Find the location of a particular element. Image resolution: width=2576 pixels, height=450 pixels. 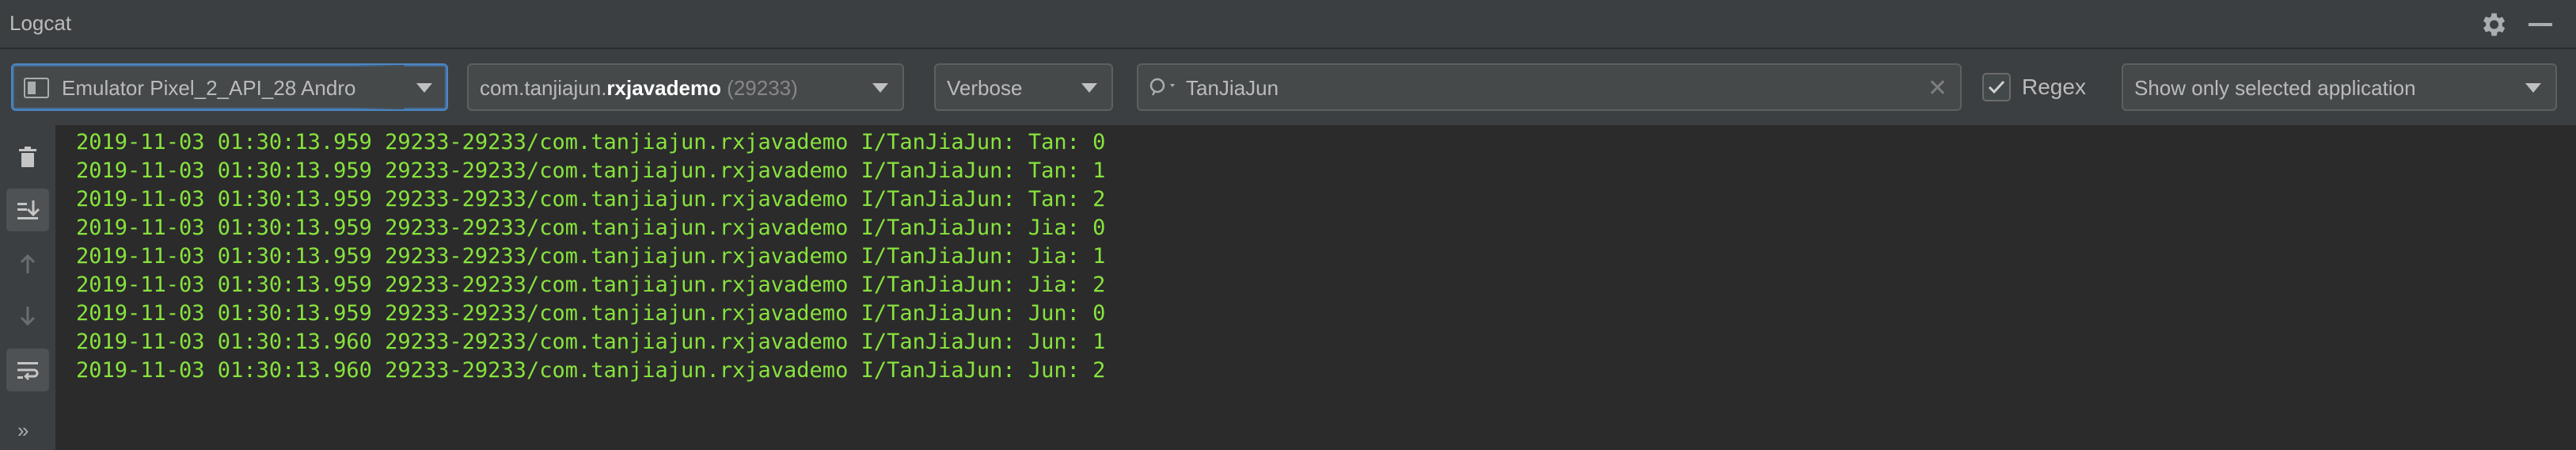

regex-label: Regex is located at coordinates (2054, 86).